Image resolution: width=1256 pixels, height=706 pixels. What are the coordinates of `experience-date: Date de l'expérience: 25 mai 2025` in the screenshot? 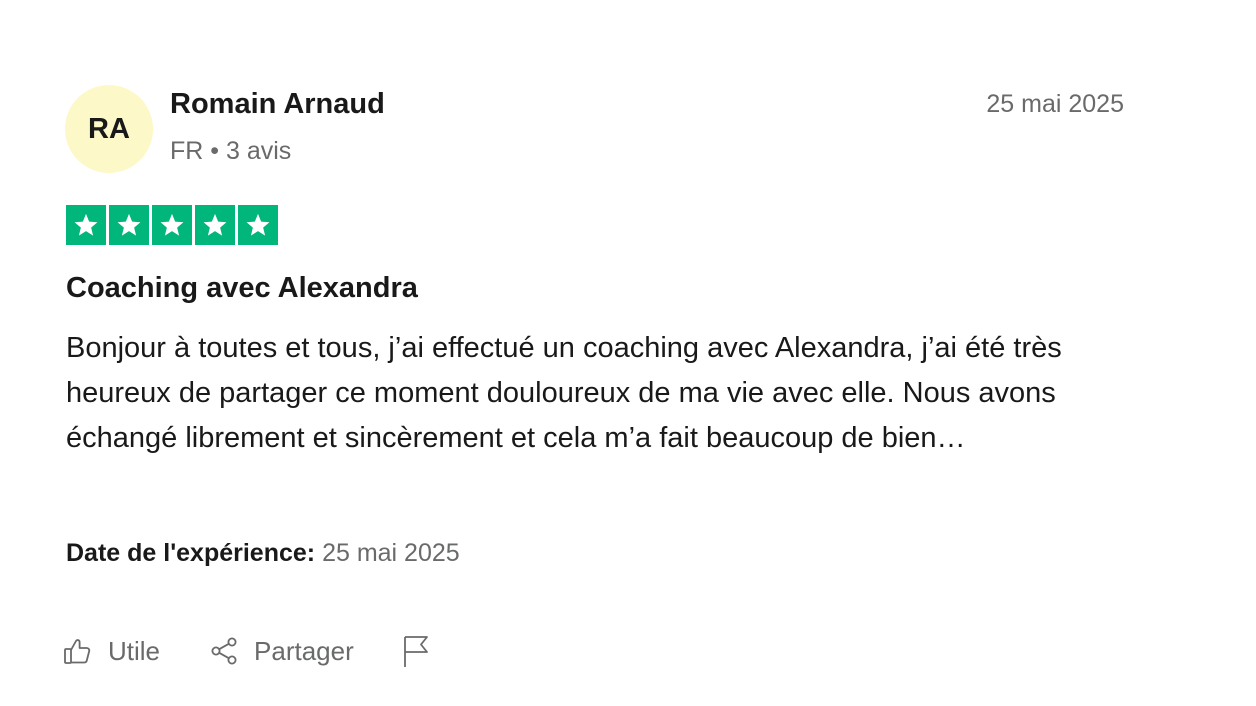 It's located at (263, 553).